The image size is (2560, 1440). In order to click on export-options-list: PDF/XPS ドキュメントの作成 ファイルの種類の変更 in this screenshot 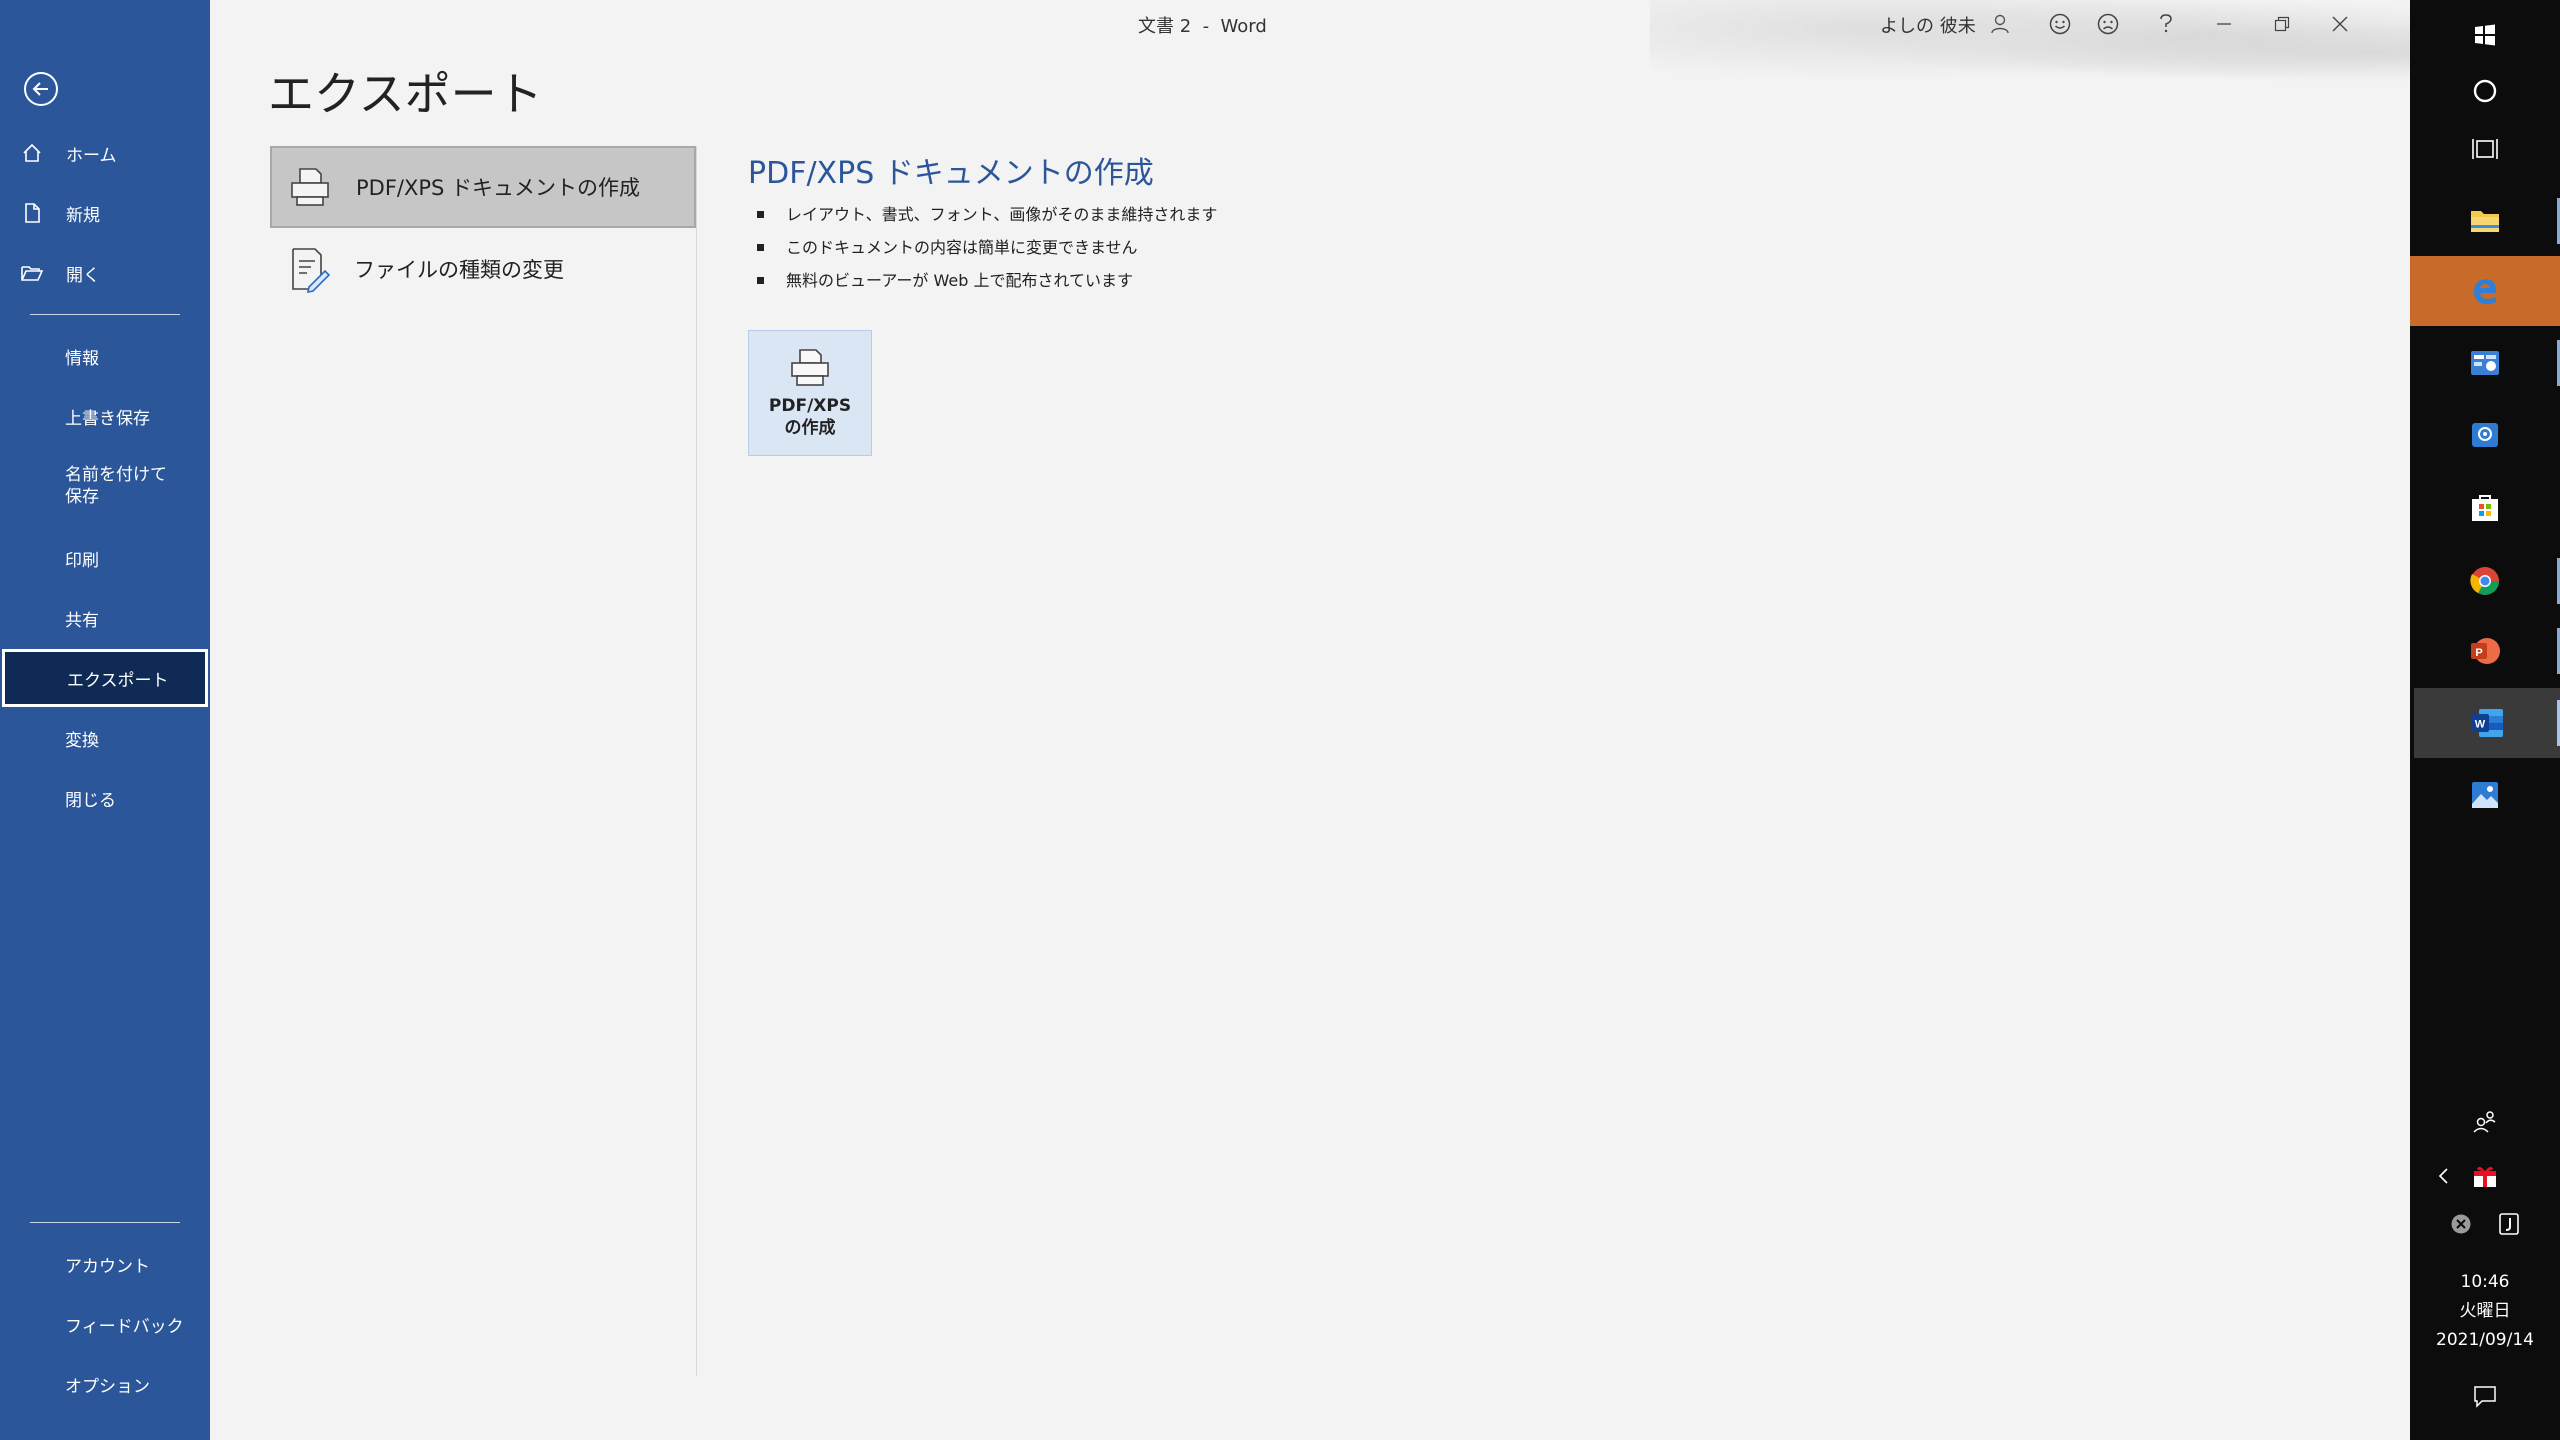, I will do `click(483, 228)`.